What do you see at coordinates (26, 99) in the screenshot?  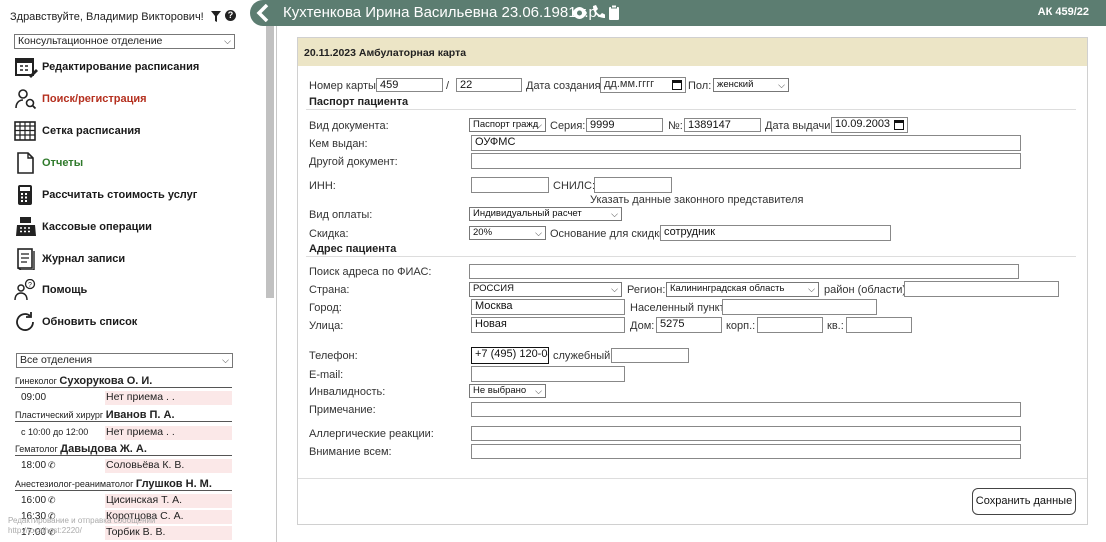 I see `user-search-icon` at bounding box center [26, 99].